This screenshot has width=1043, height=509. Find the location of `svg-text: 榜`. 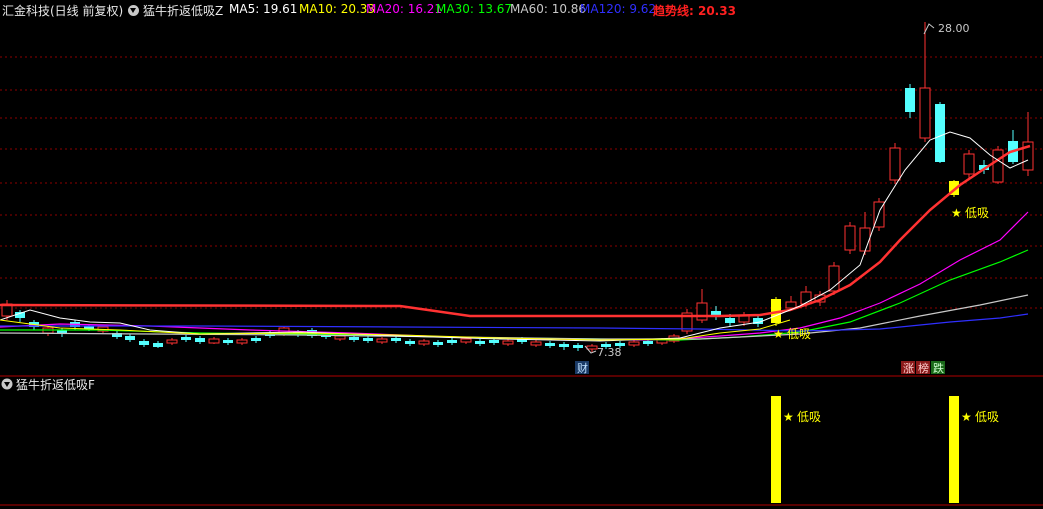

svg-text: 榜 is located at coordinates (923, 368).